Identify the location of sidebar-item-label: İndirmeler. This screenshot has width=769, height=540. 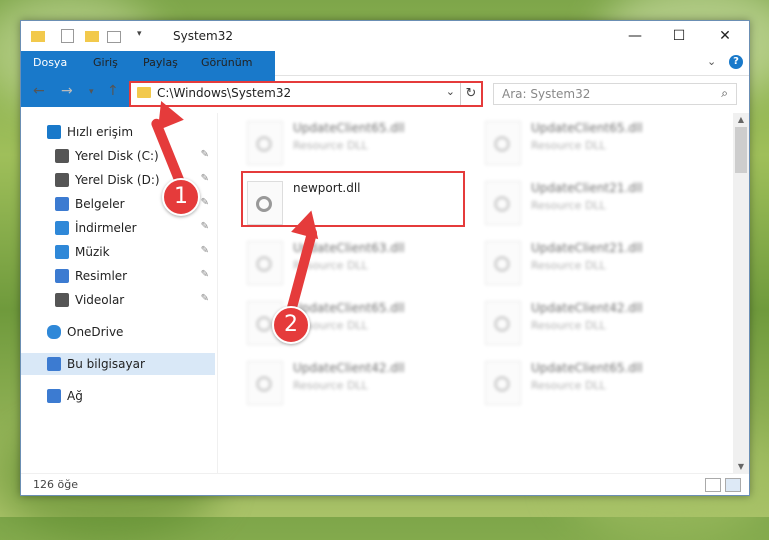
(106, 228).